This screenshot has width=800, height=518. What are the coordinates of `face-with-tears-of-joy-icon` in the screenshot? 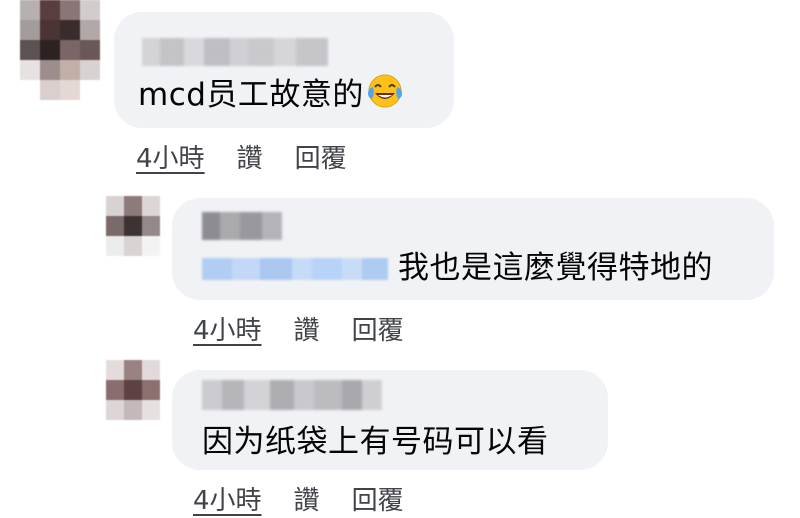 It's located at (384, 91).